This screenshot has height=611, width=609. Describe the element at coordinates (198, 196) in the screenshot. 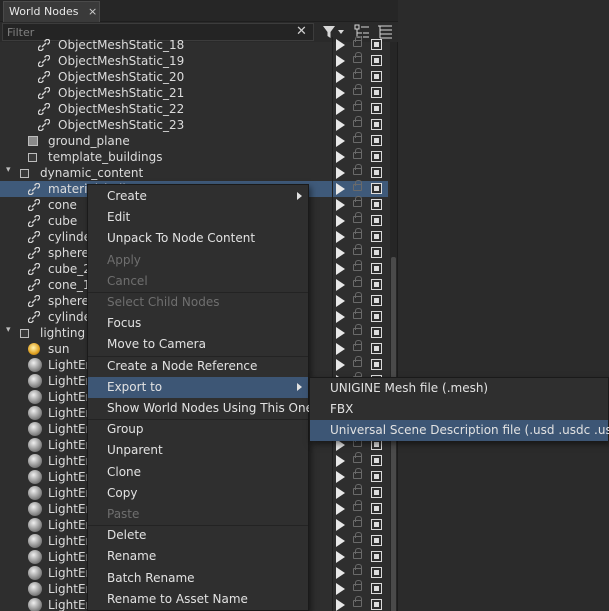

I see `menu-item-create: Create` at that location.